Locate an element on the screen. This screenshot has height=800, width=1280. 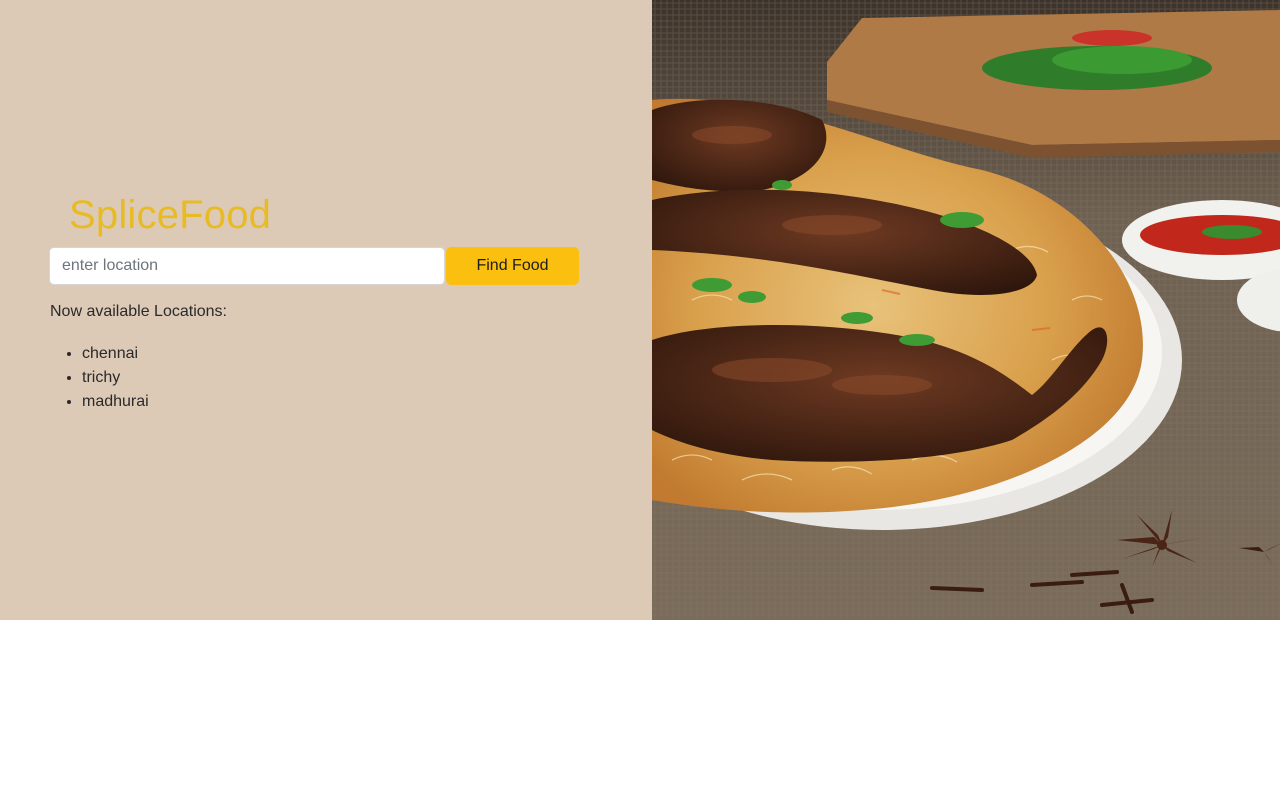
brand-title: SpliceFood is located at coordinates (170, 215).